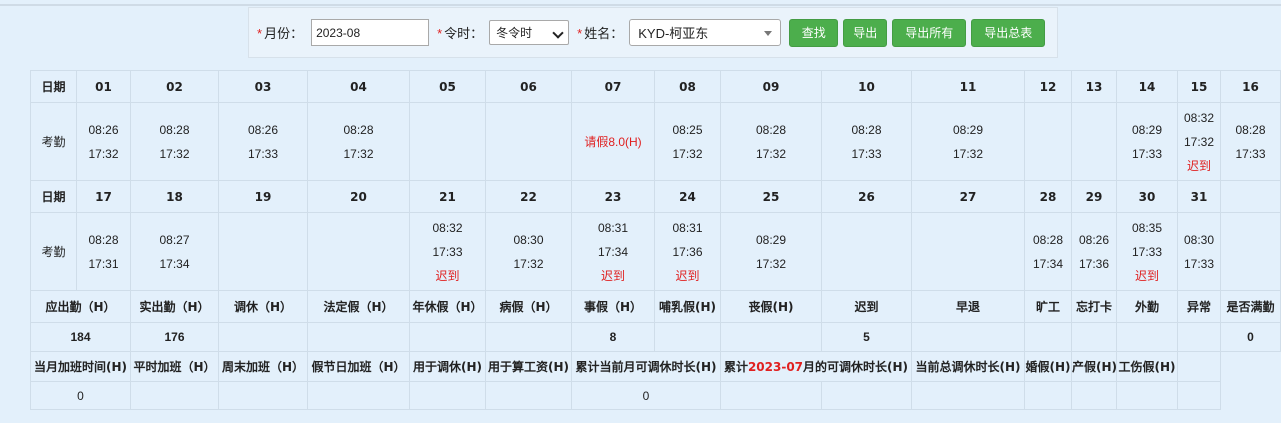 The height and width of the screenshot is (423, 1281). What do you see at coordinates (174, 366) in the screenshot?
I see `overtime-header: 平时加班（H）` at bounding box center [174, 366].